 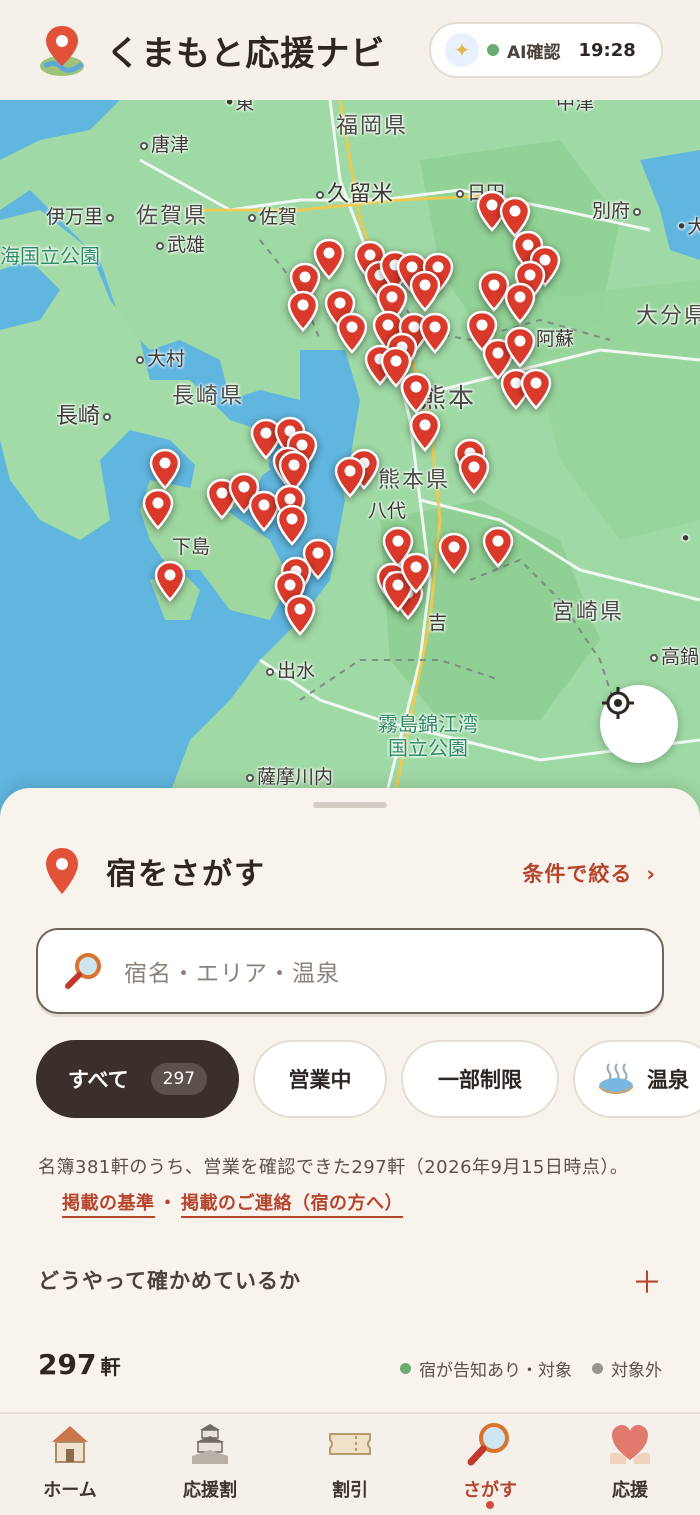 I want to click on nav-search: さがす, so click(x=490, y=1464).